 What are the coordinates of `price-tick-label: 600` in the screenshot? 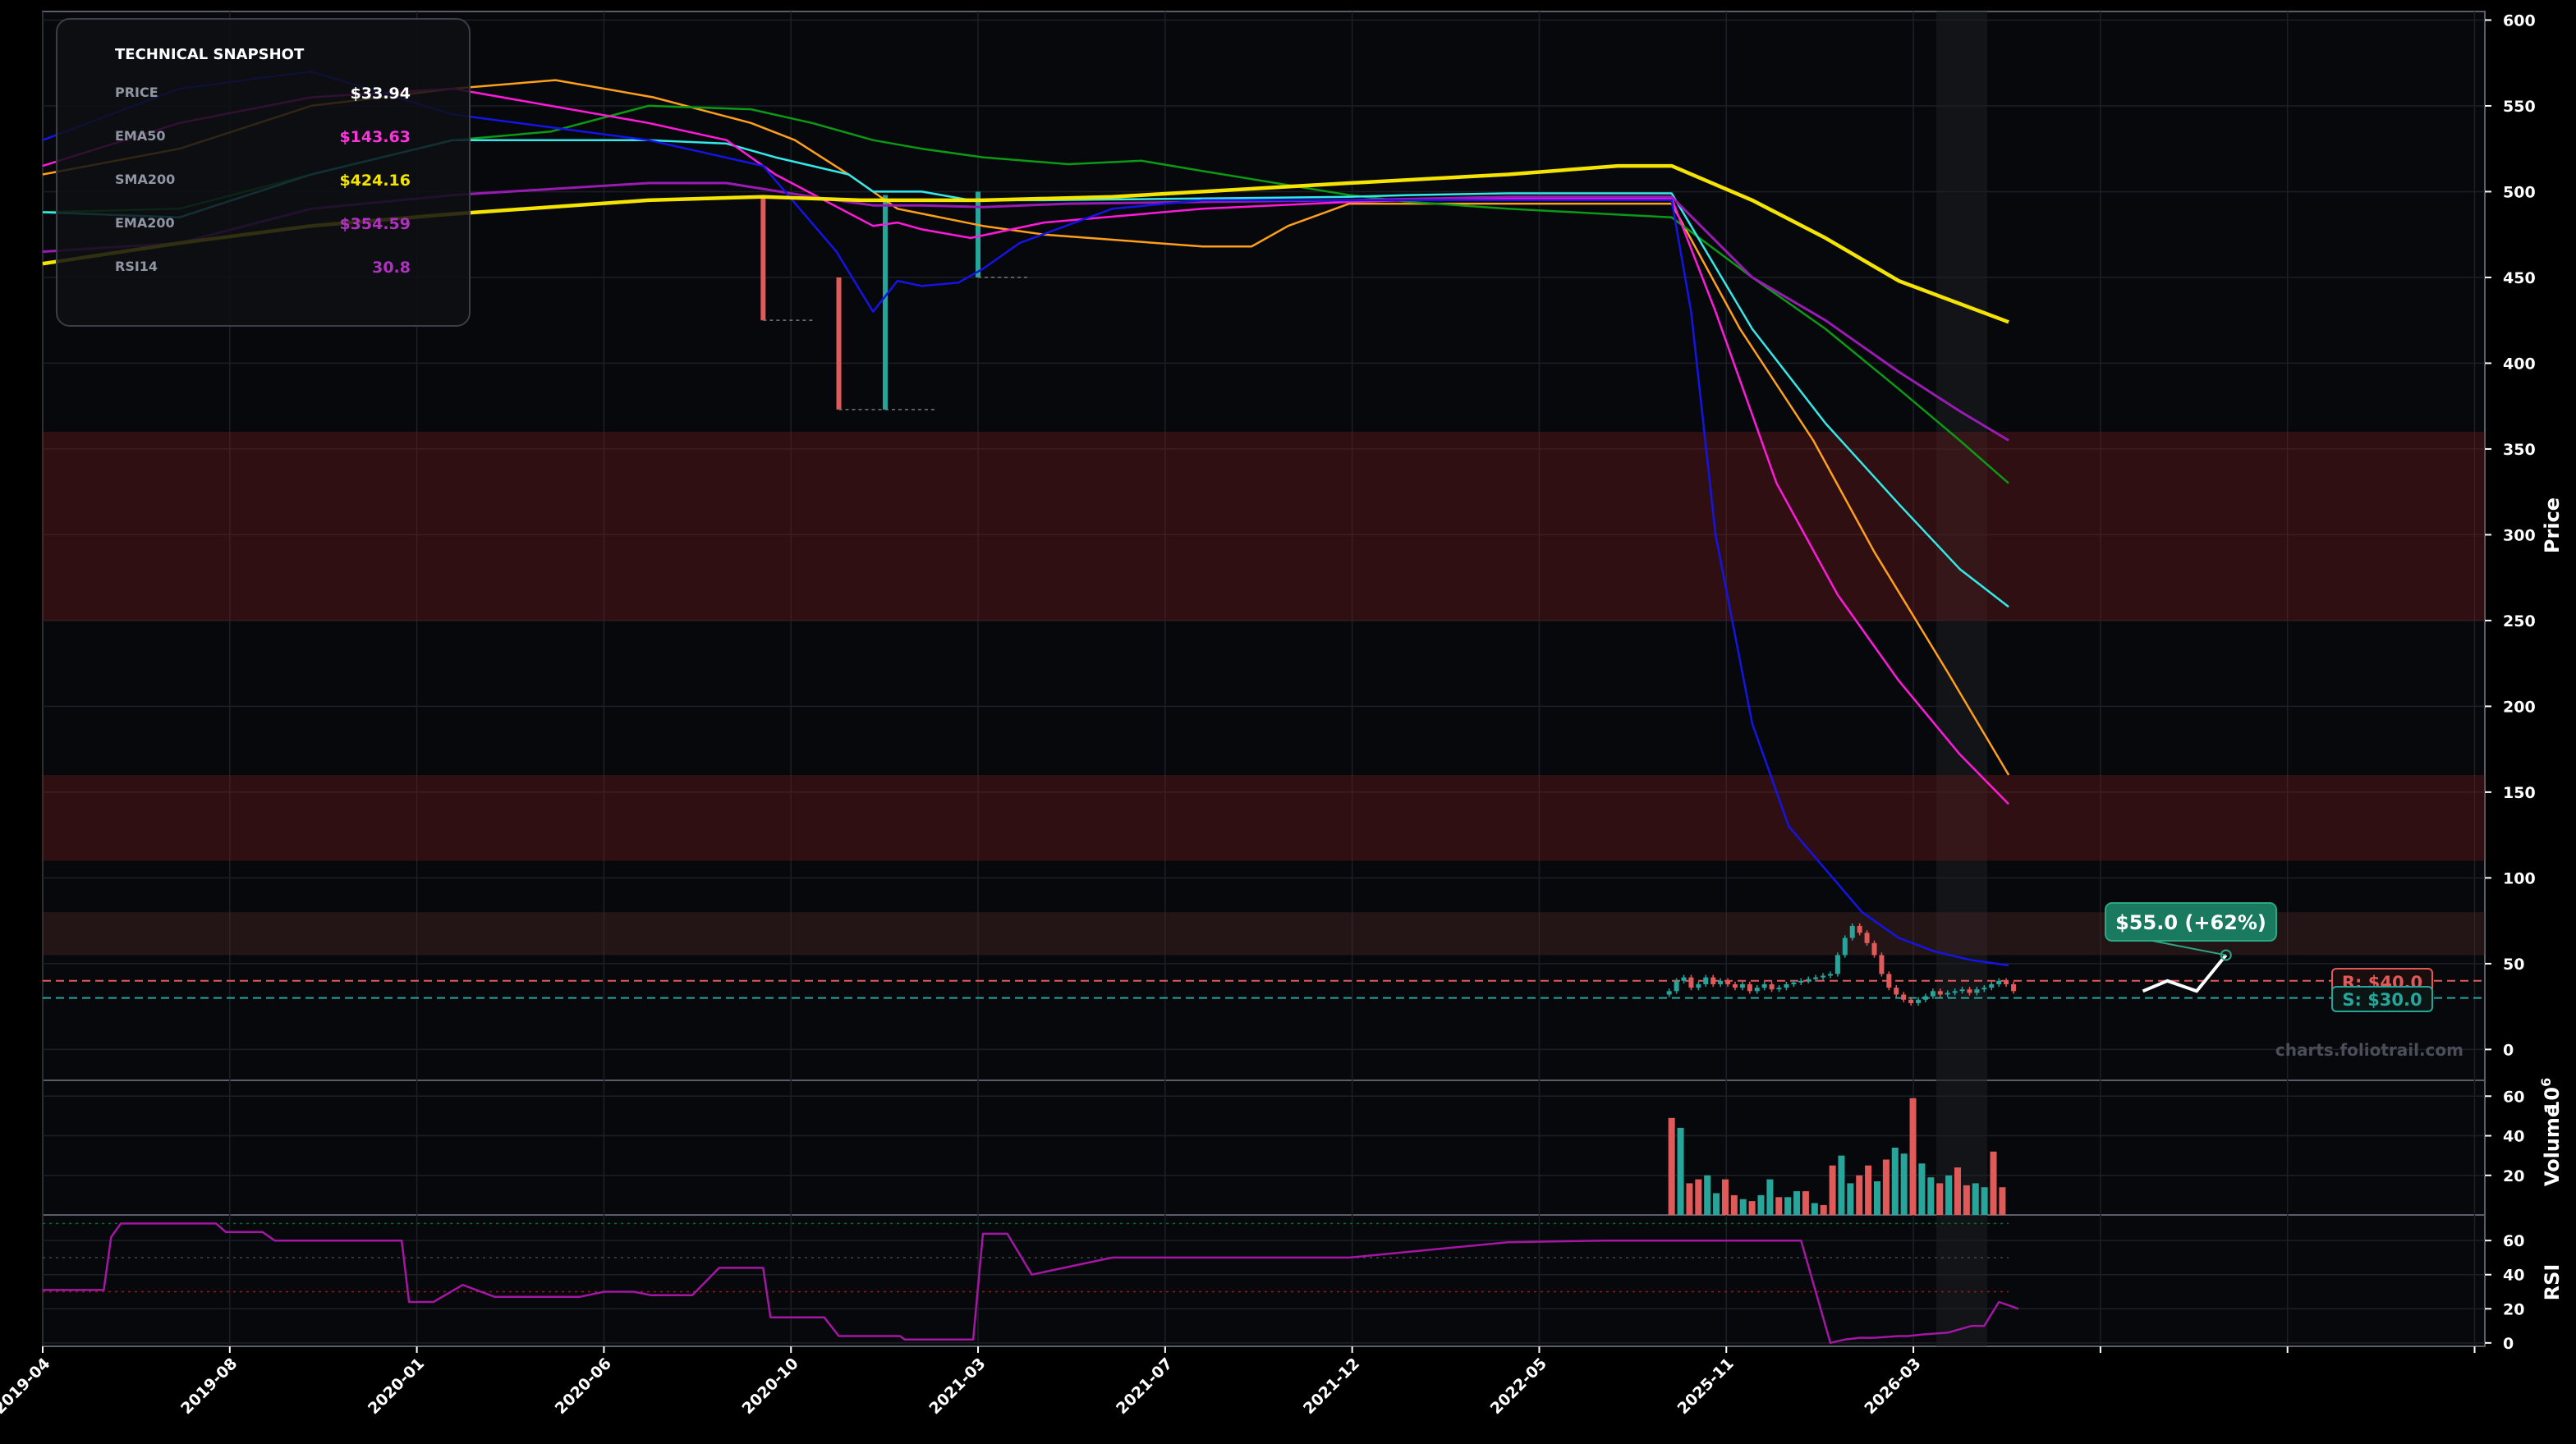 It's located at (2519, 20).